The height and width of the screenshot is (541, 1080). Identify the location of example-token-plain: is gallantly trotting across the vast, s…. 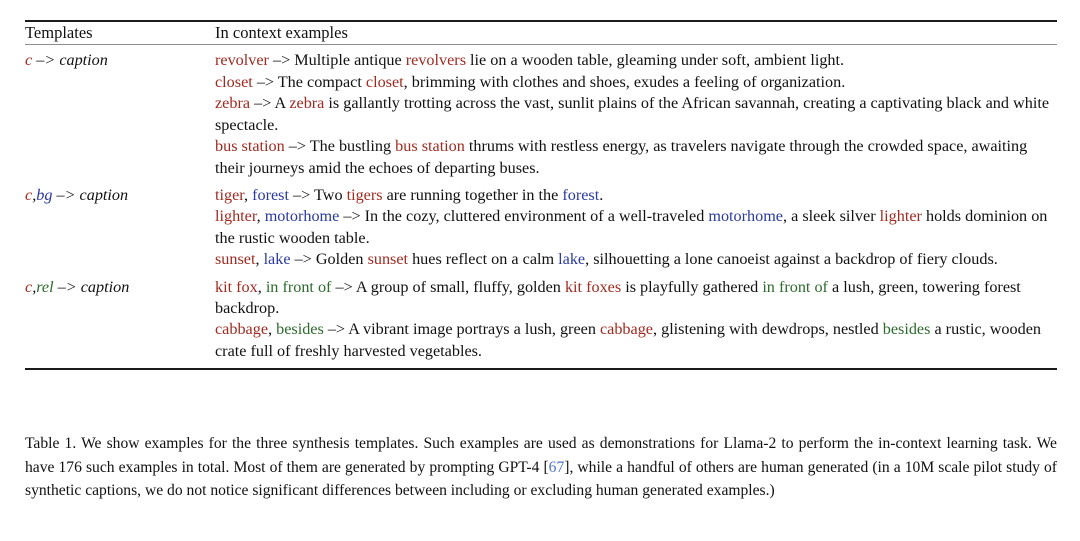
(632, 114).